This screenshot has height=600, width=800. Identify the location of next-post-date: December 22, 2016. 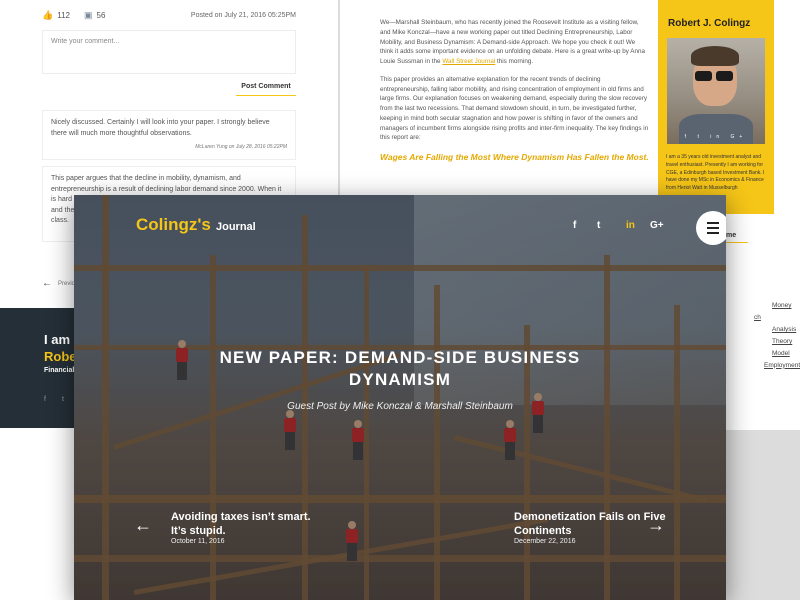
(545, 541).